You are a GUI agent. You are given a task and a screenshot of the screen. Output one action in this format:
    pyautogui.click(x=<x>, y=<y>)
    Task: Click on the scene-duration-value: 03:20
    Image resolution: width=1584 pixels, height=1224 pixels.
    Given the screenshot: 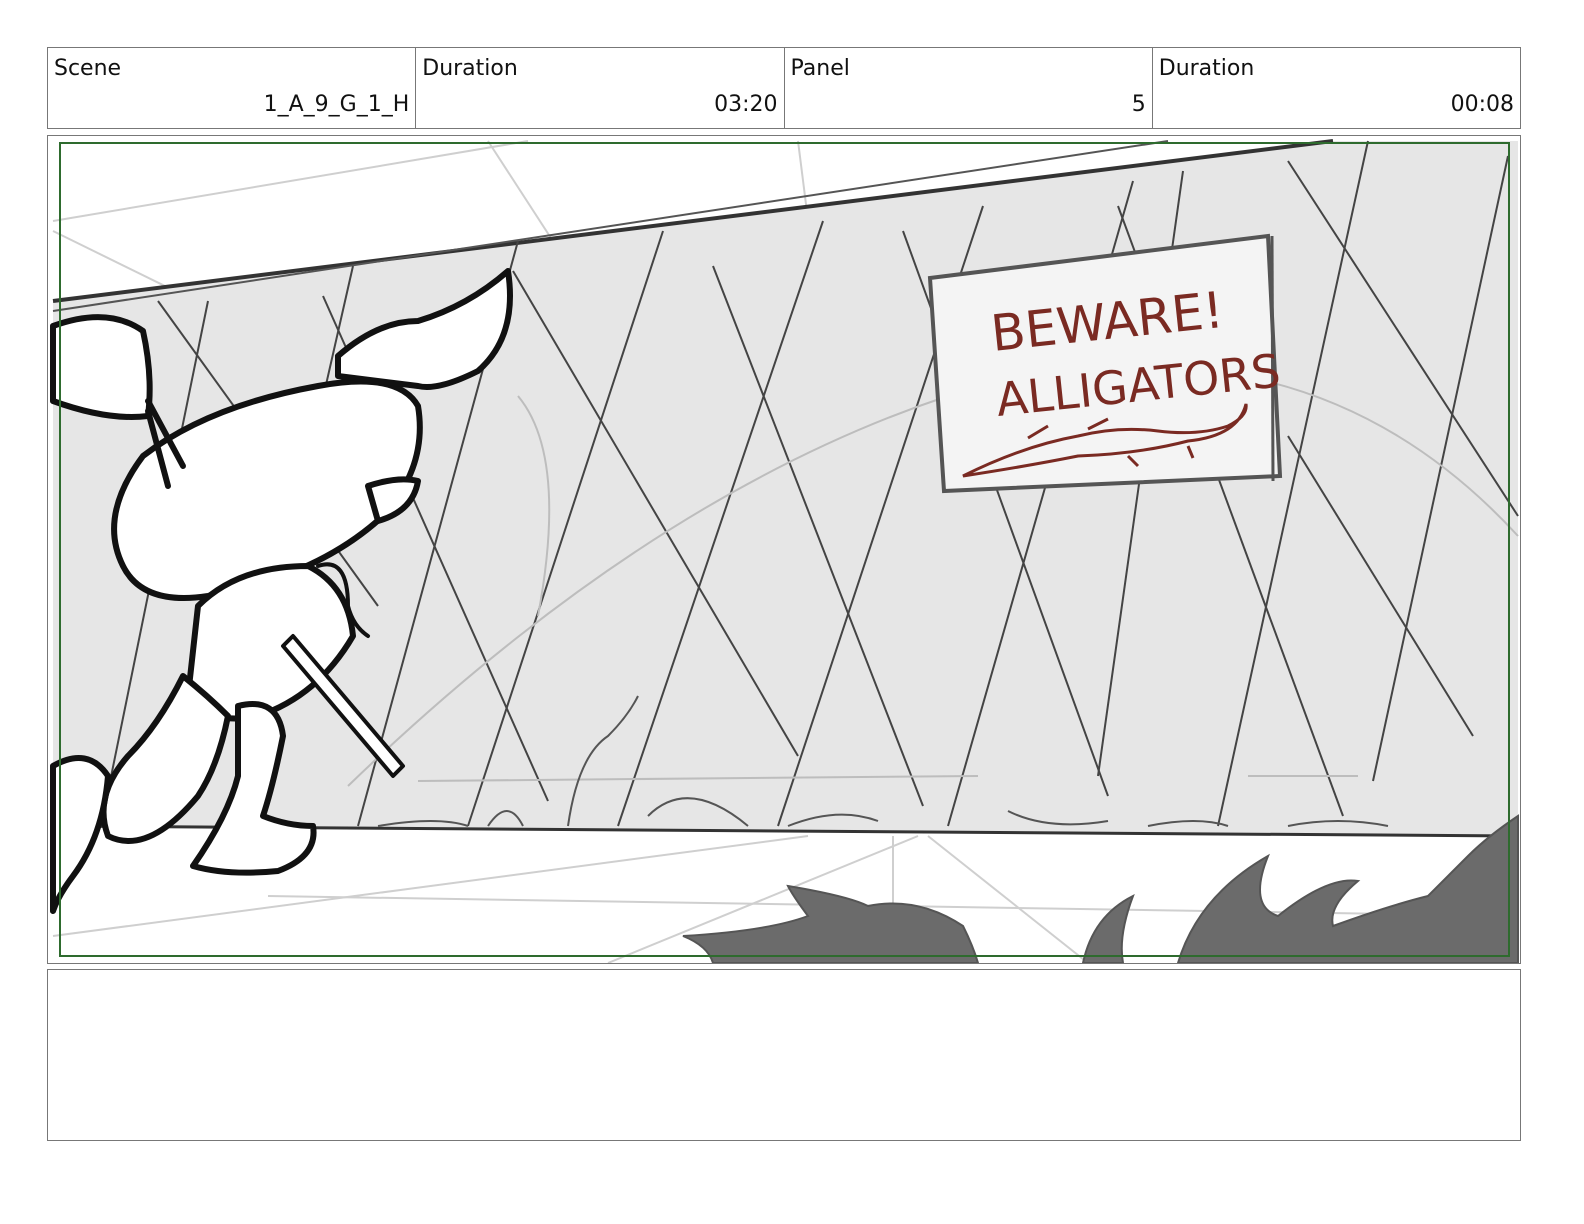 What is the action you would take?
    pyautogui.click(x=746, y=104)
    